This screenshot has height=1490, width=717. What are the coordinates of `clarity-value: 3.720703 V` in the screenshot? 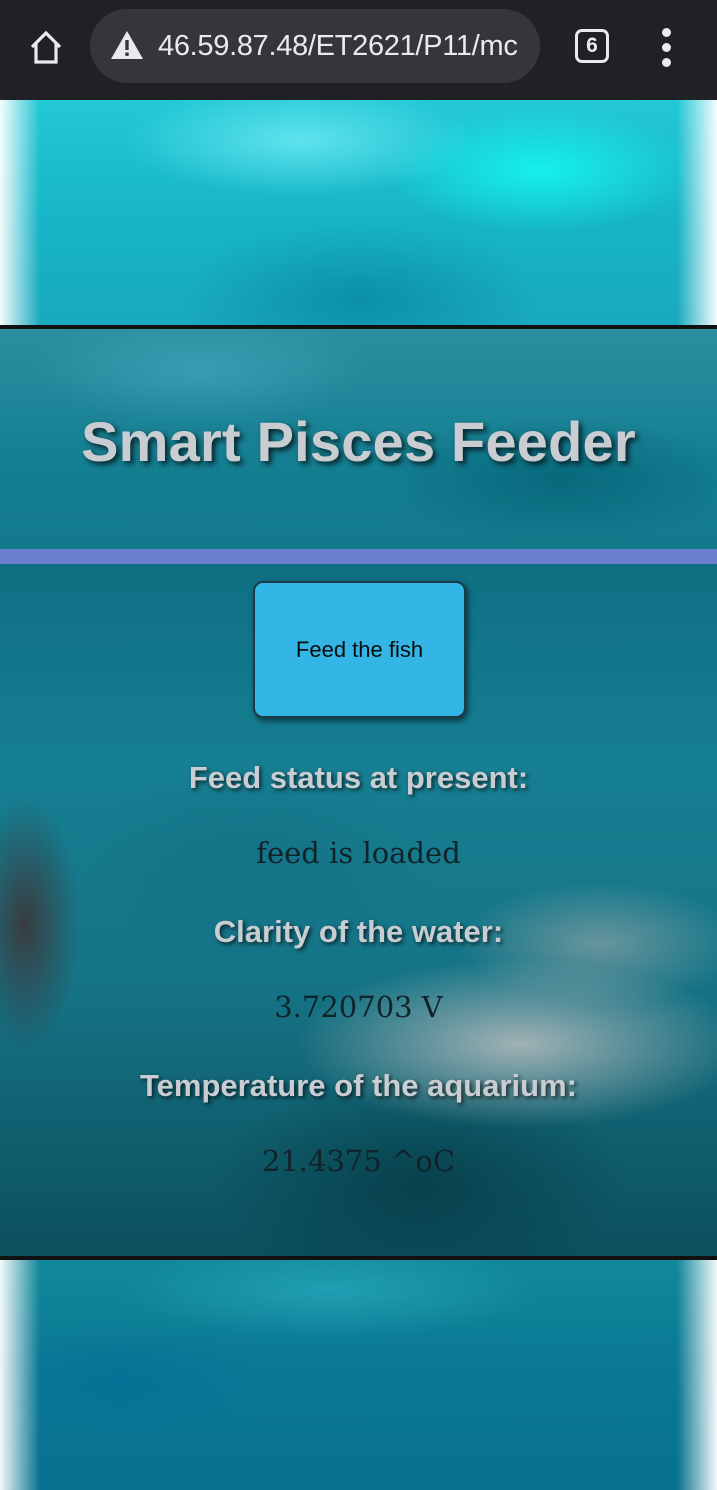 It's located at (358, 1007).